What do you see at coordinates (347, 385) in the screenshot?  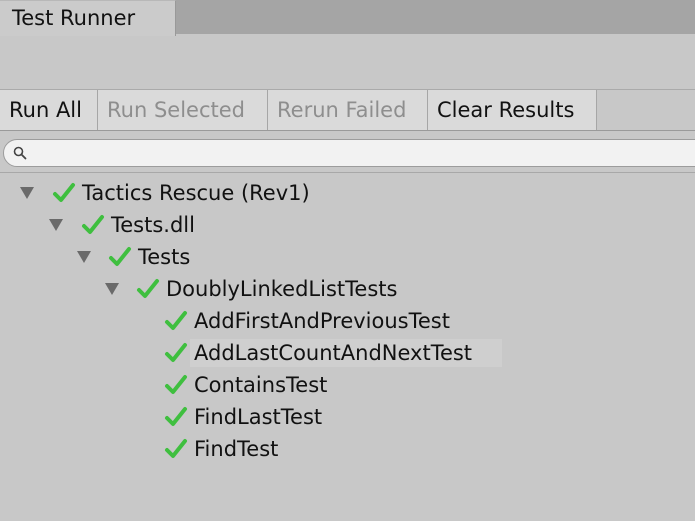 I see `tree-row-test-case: ContainsTest` at bounding box center [347, 385].